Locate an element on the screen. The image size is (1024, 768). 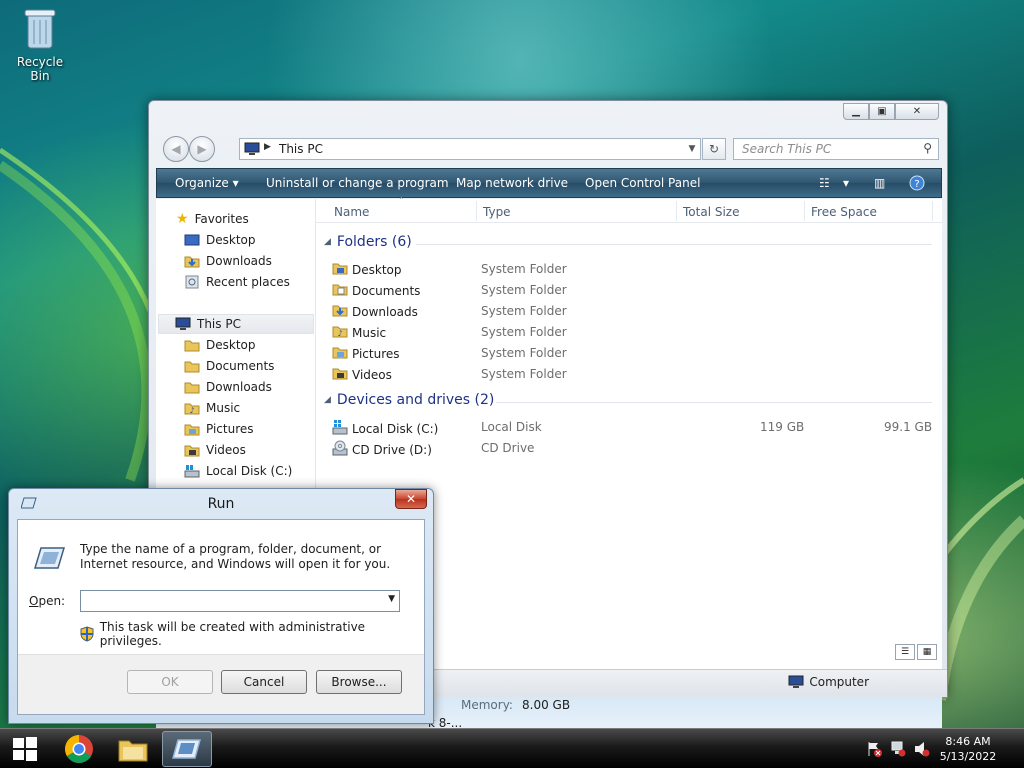
nav-pc-desktop: Desktop is located at coordinates (220, 345).